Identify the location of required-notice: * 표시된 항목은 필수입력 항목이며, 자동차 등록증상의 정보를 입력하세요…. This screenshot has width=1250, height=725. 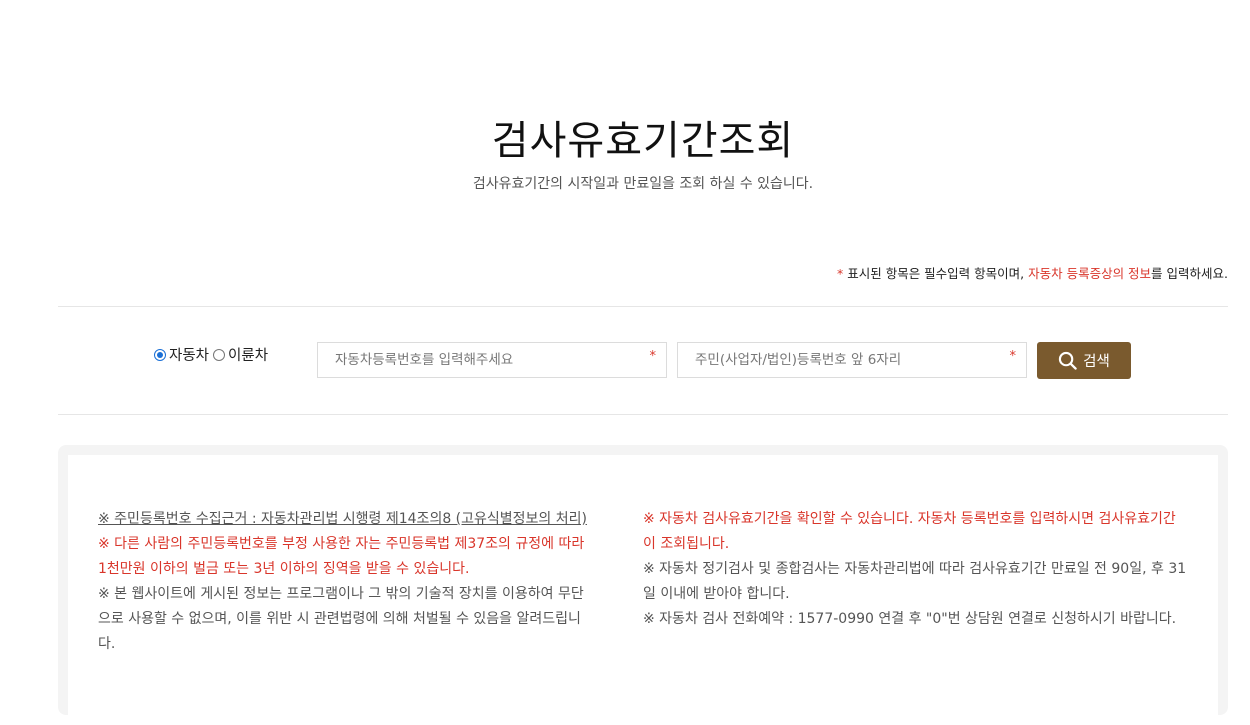
(1032, 272).